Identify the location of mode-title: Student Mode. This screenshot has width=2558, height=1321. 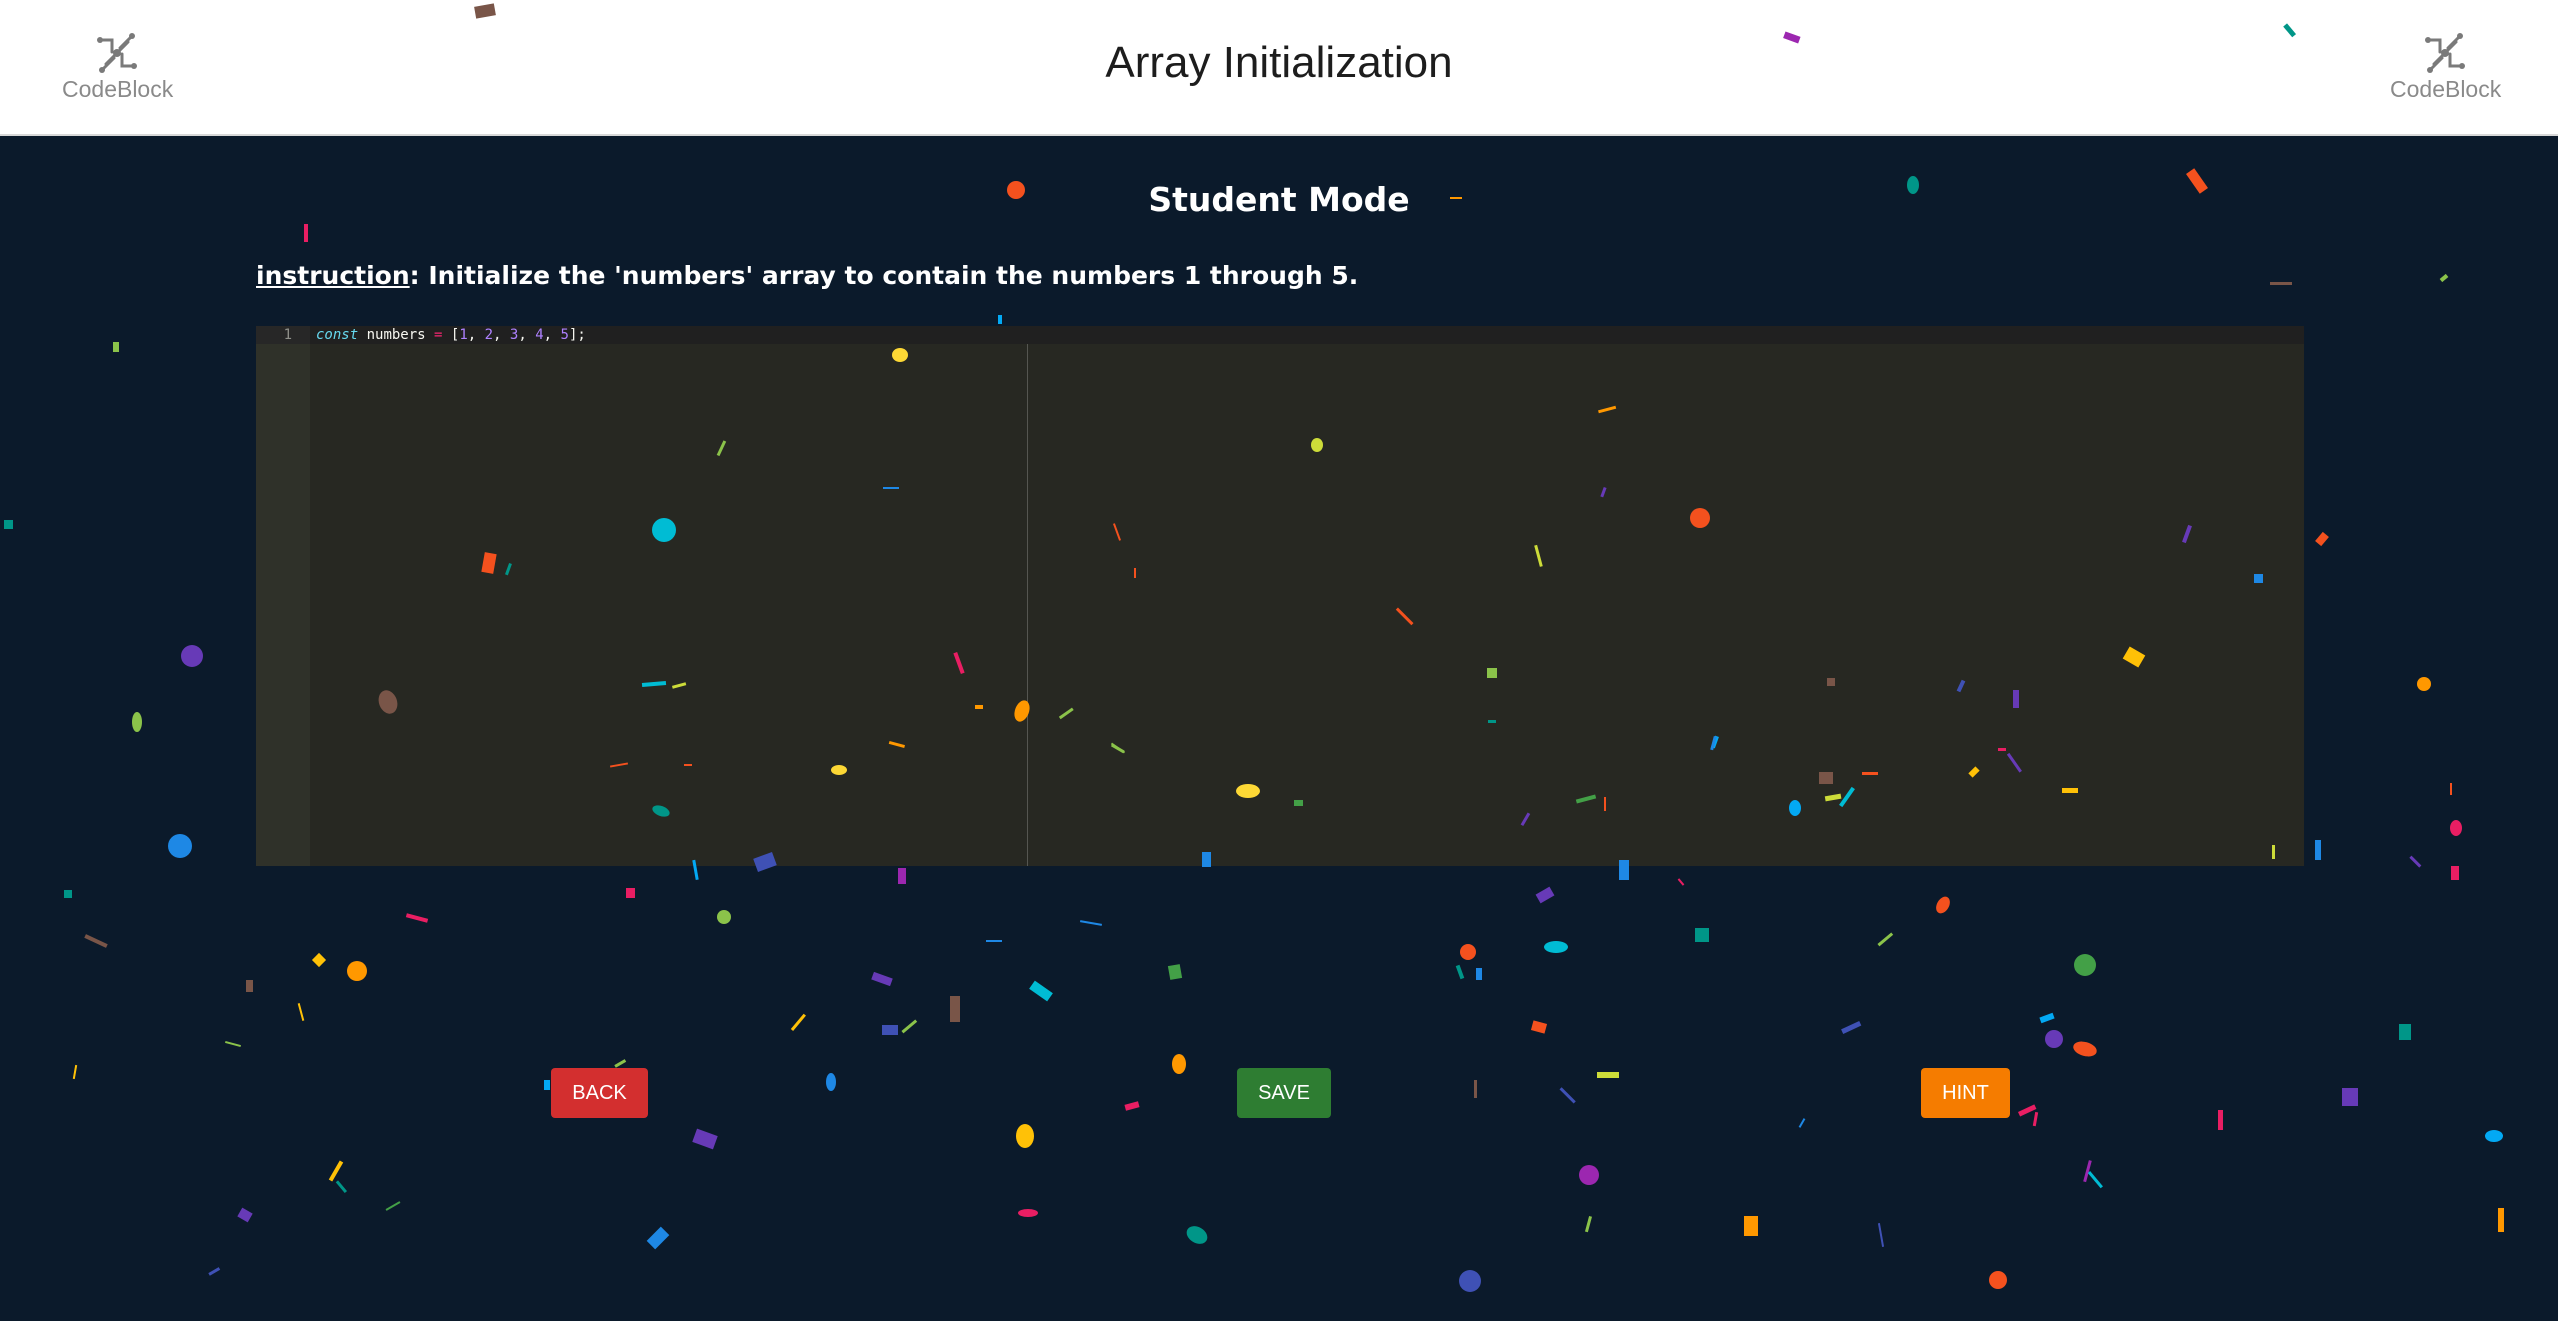
(1279, 199).